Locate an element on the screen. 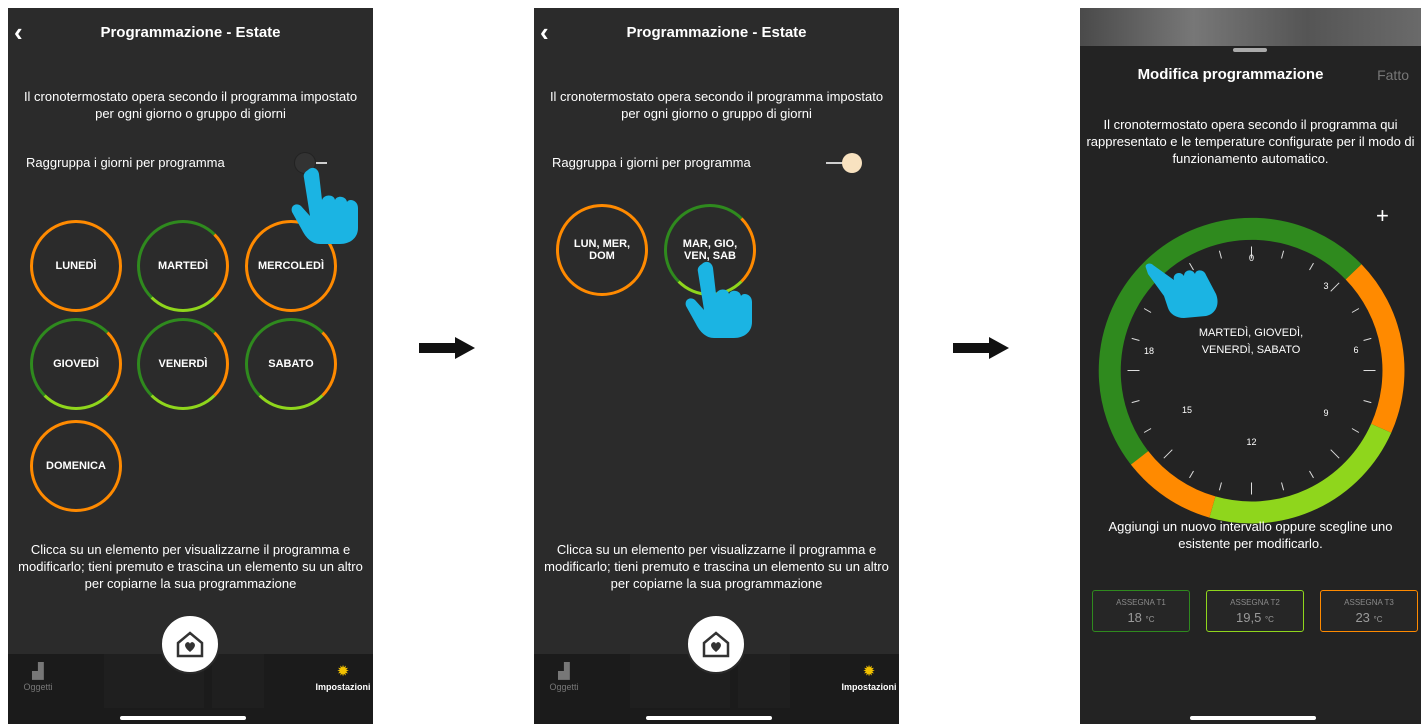 This screenshot has height=724, width=1421. done-button: Fatto is located at coordinates (1393, 75).